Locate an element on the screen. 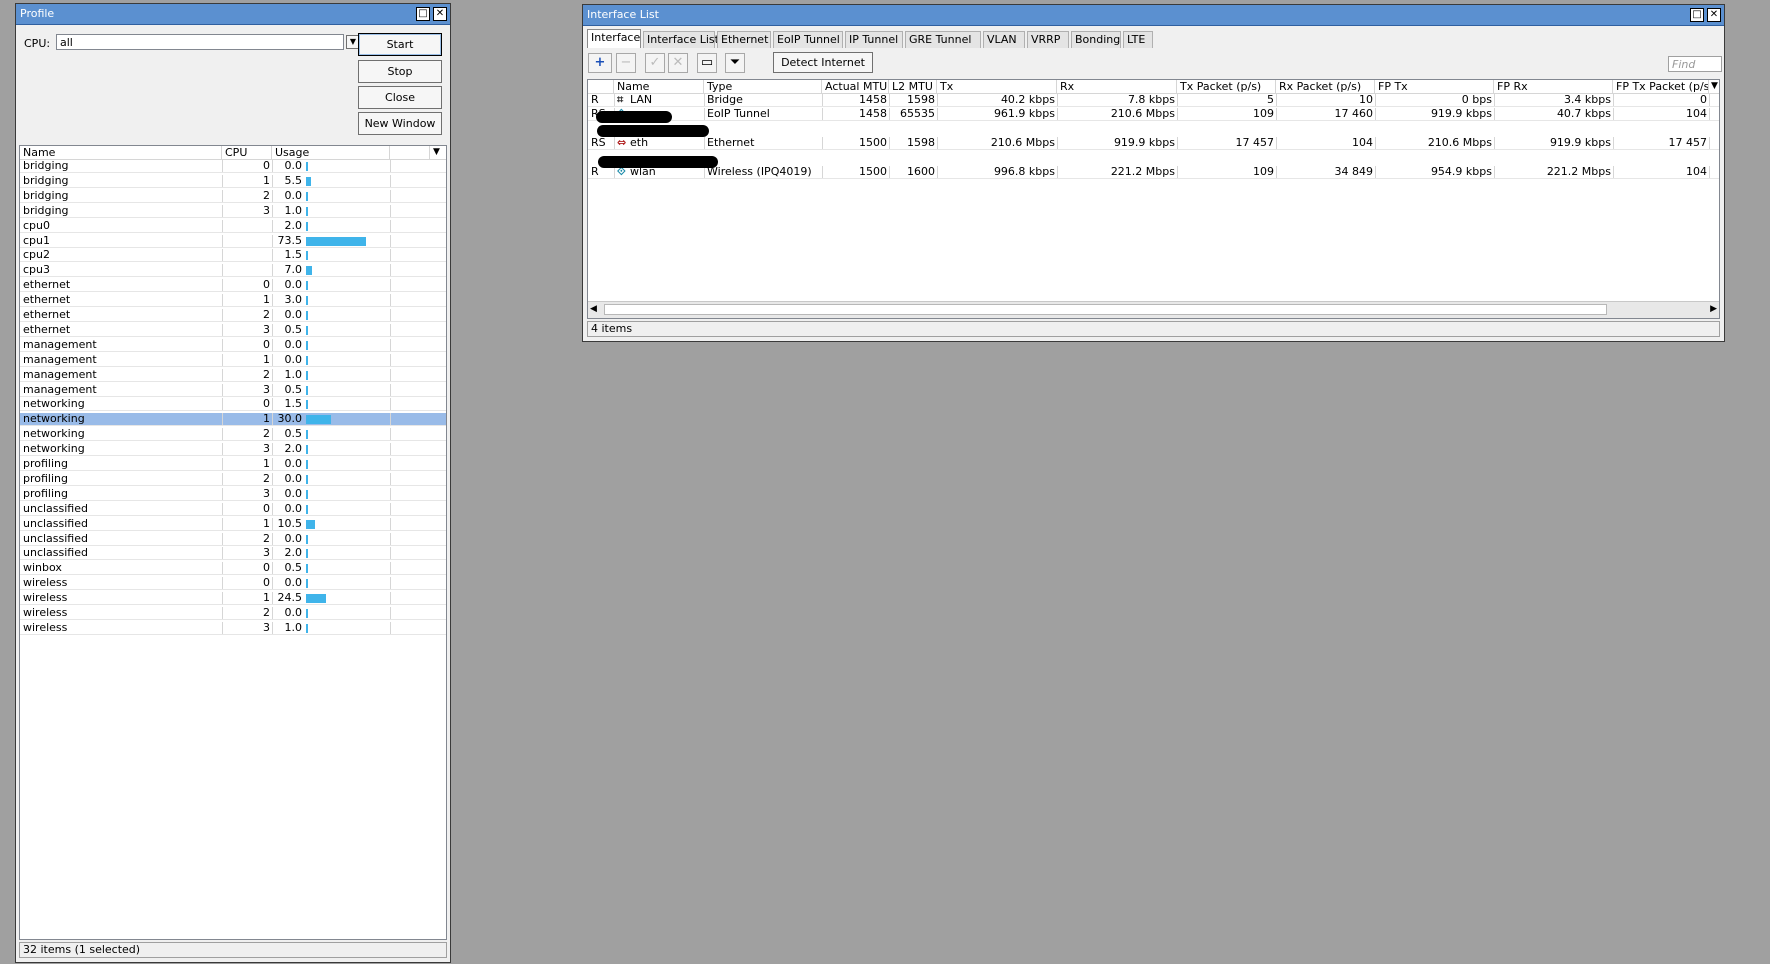  tab-interface: Interface is located at coordinates (614, 38).